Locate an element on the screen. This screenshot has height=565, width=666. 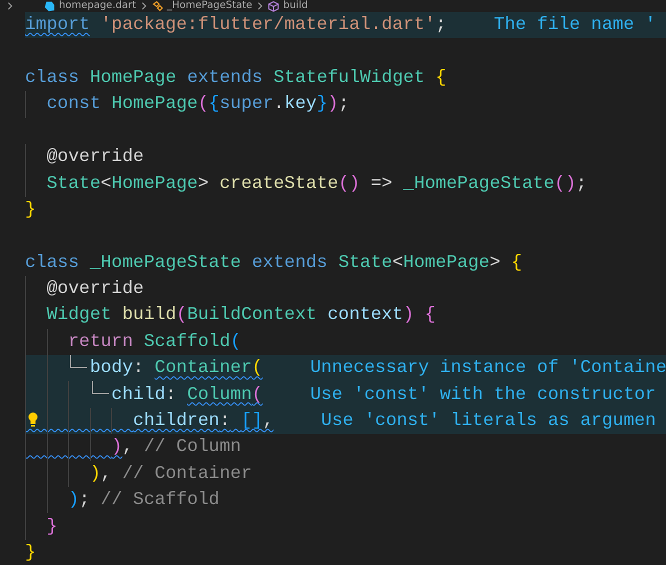
code-line: import 'package:flutter/material.dart'; is located at coordinates (235, 25).